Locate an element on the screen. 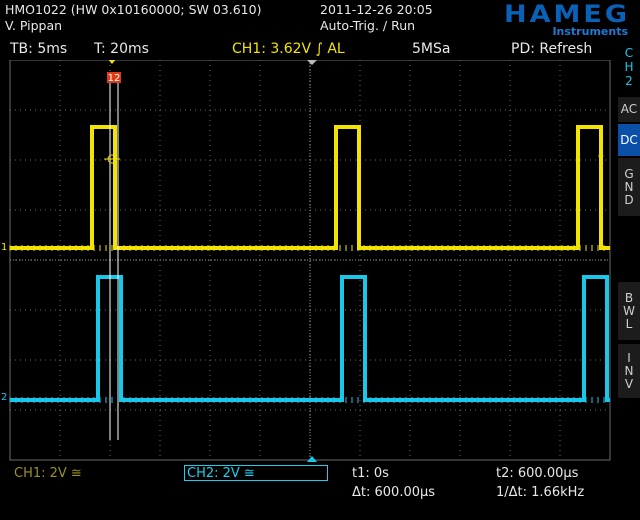 This screenshot has width=640, height=520. trigger-time: T: 20ms is located at coordinates (121, 49).